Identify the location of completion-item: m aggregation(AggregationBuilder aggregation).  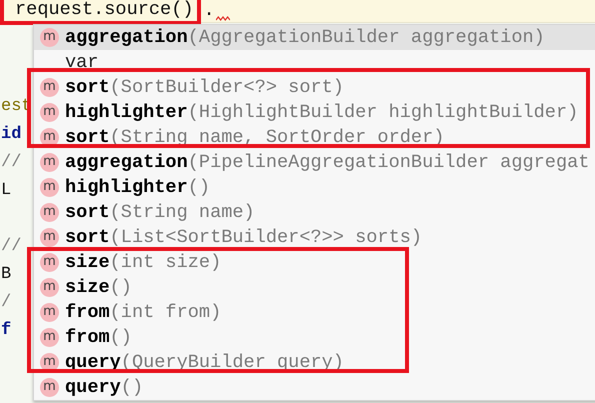
(314, 37).